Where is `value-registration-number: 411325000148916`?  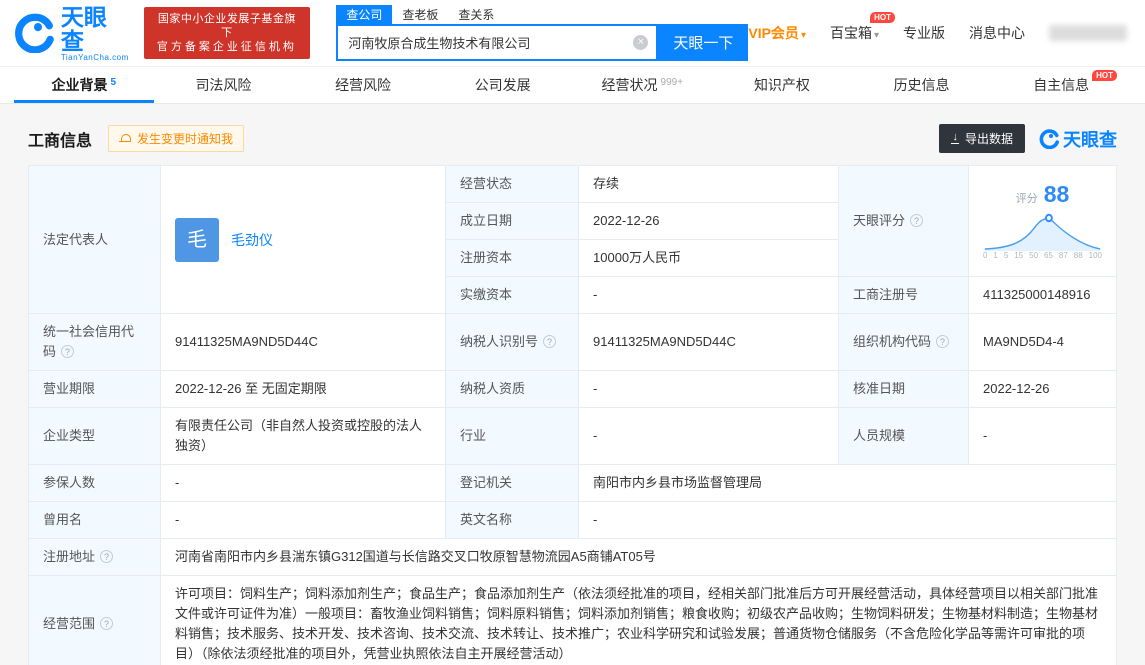 value-registration-number: 411325000148916 is located at coordinates (1042, 295).